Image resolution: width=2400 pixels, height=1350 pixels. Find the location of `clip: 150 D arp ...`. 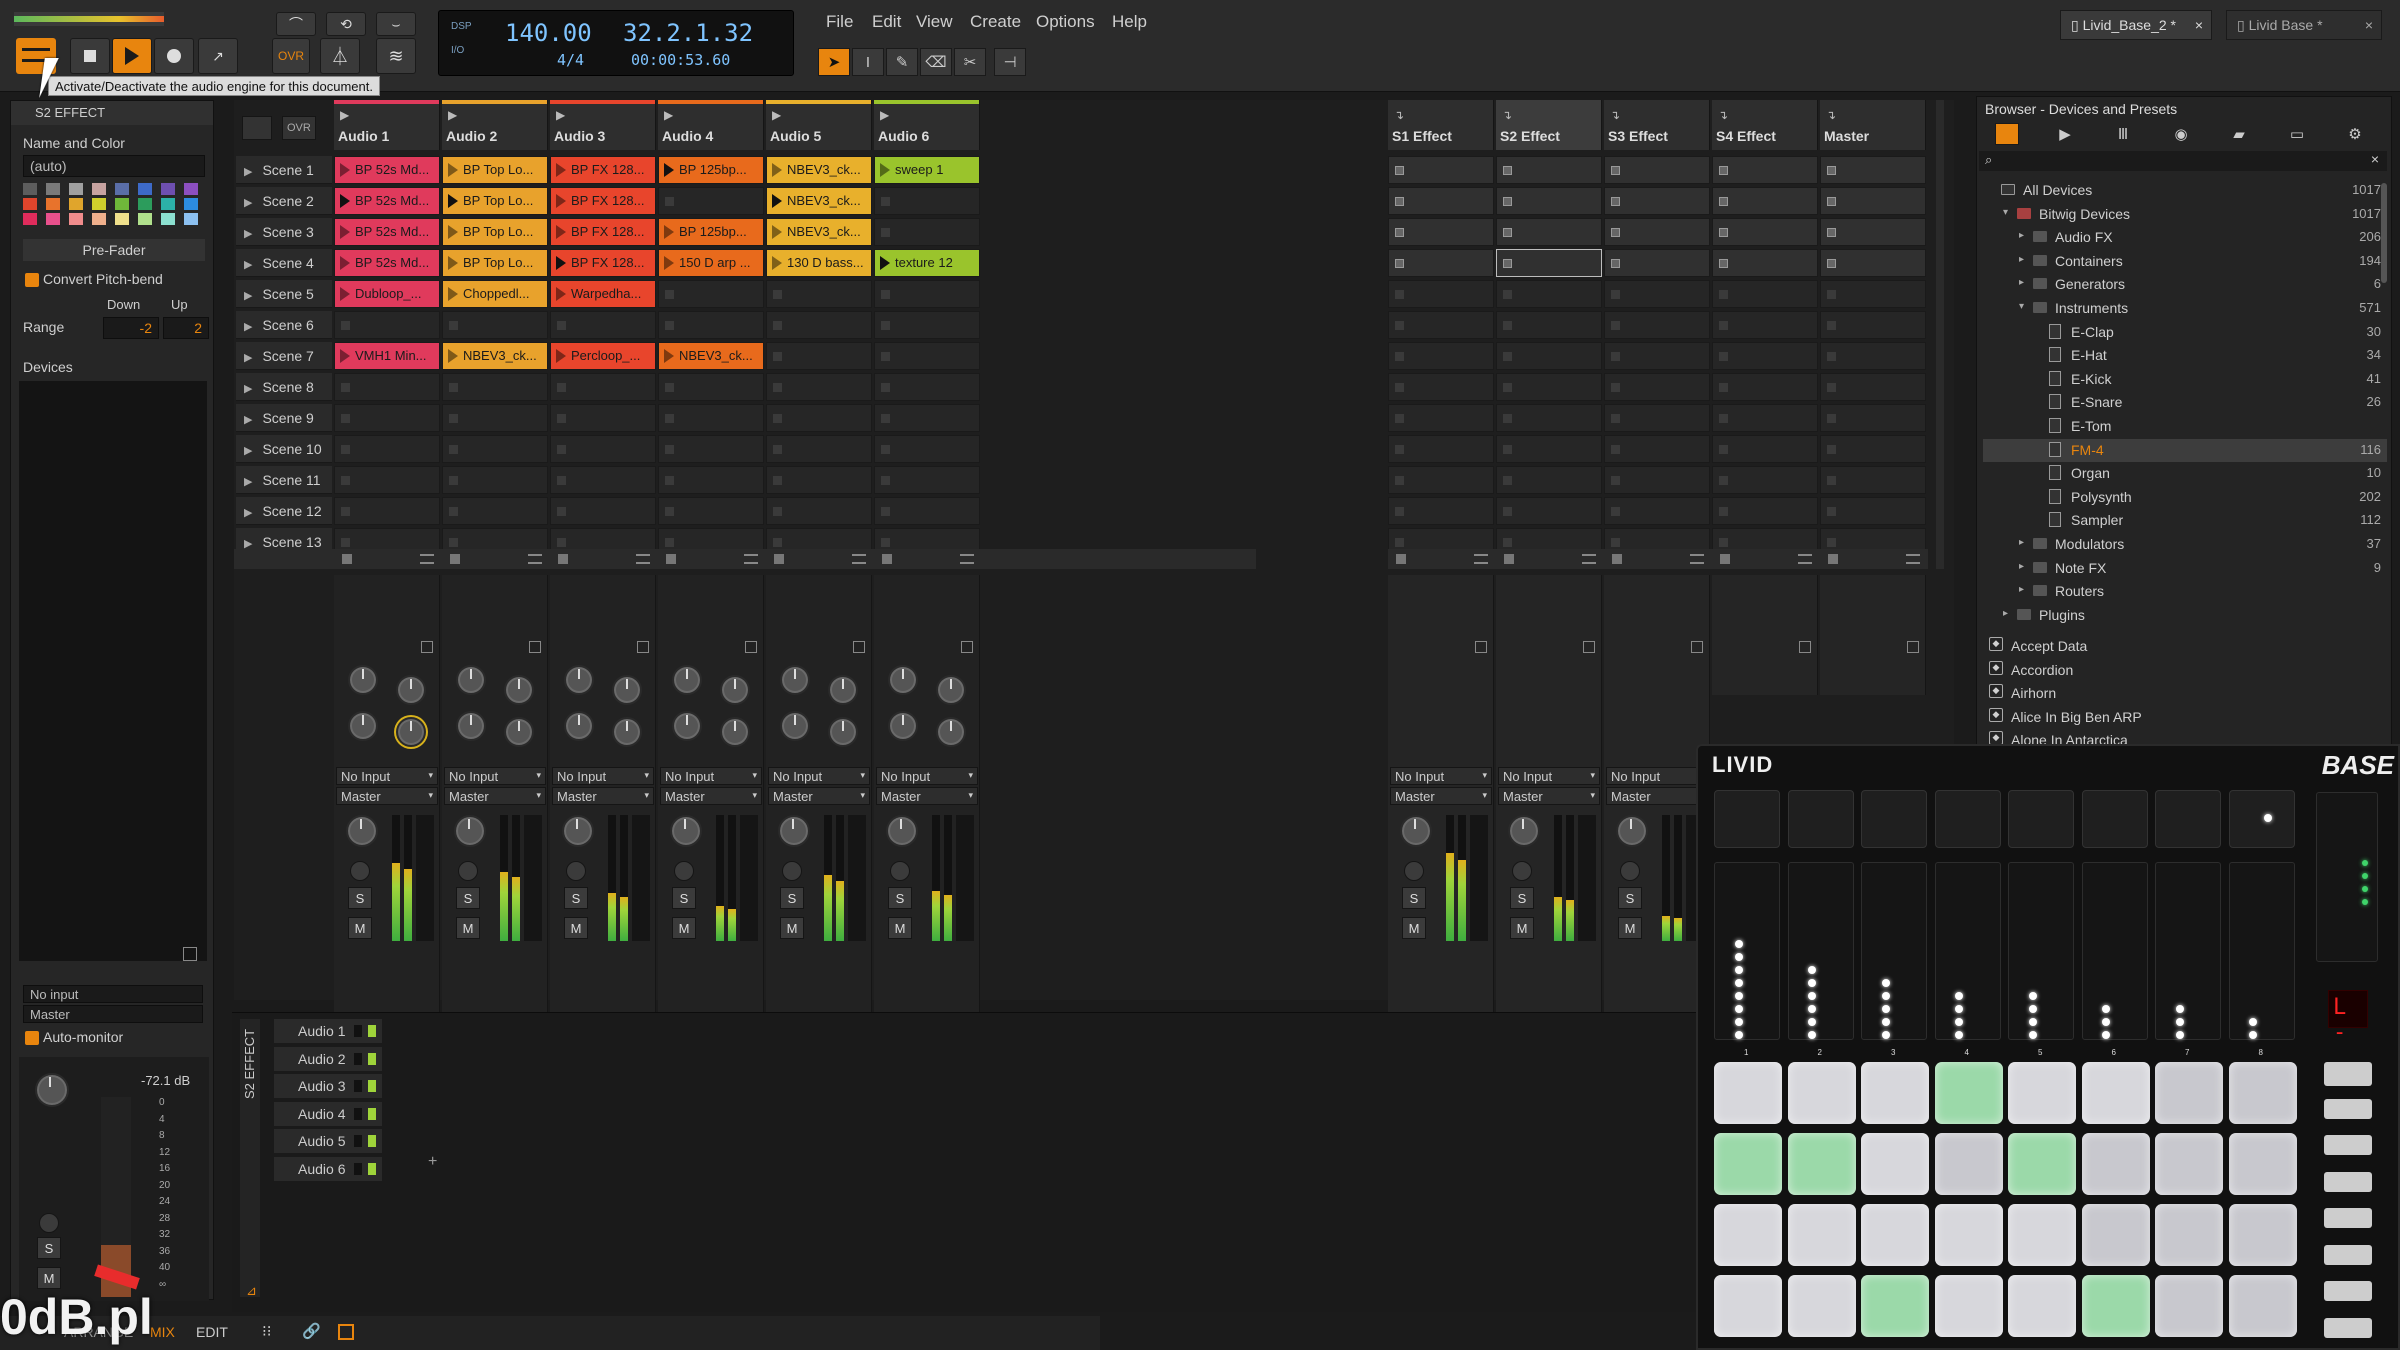

clip: 150 D arp ... is located at coordinates (711, 263).